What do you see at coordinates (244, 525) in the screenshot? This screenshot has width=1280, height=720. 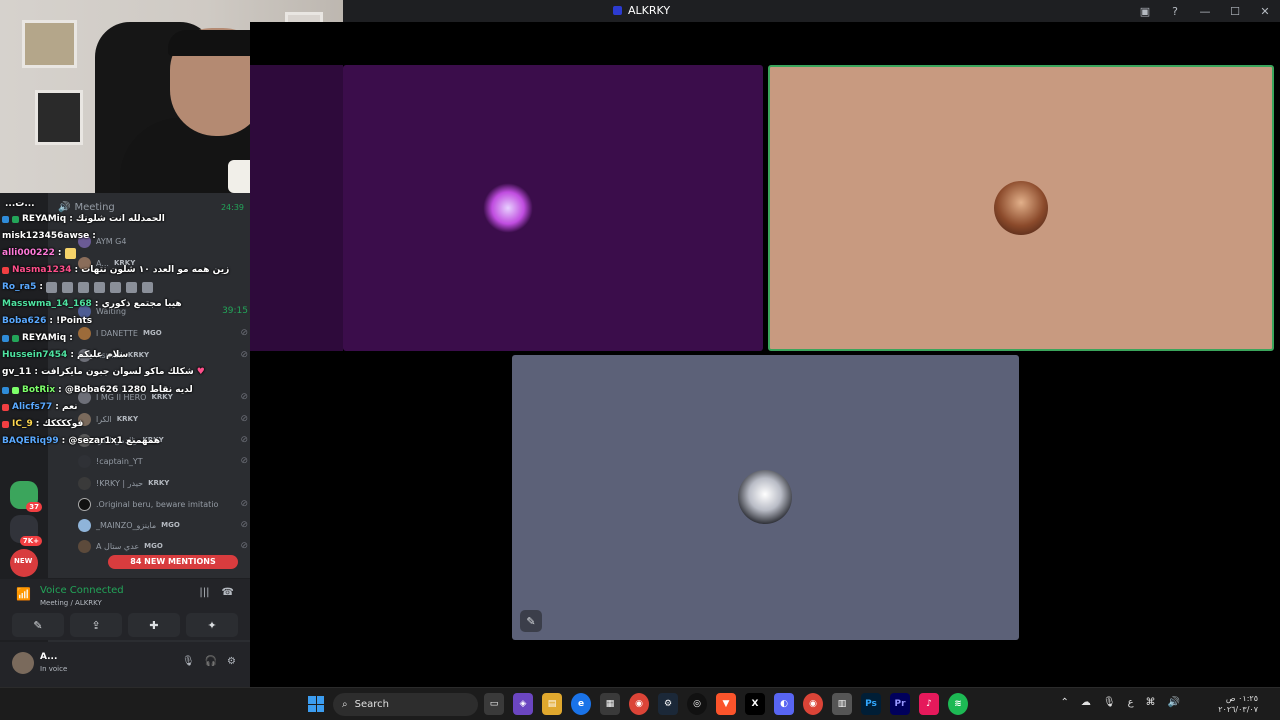 I see `muted-icon: ⊘` at bounding box center [244, 525].